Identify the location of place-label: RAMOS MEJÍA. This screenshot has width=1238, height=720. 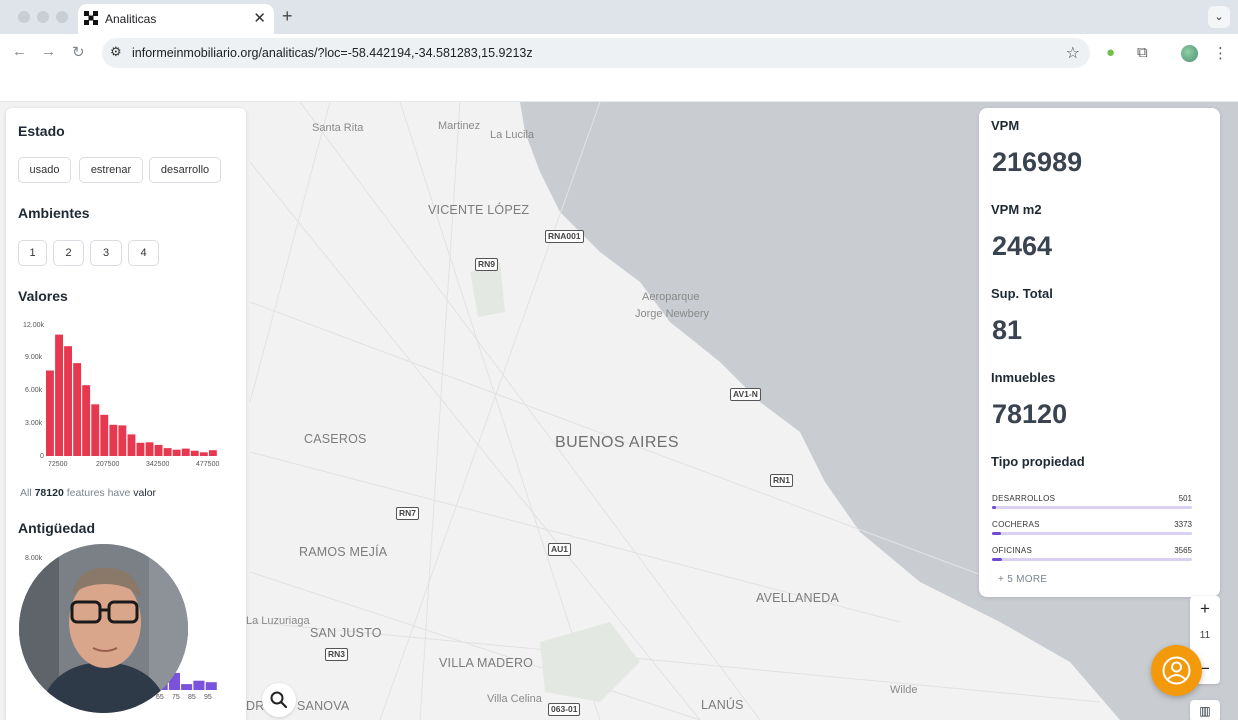
(343, 552).